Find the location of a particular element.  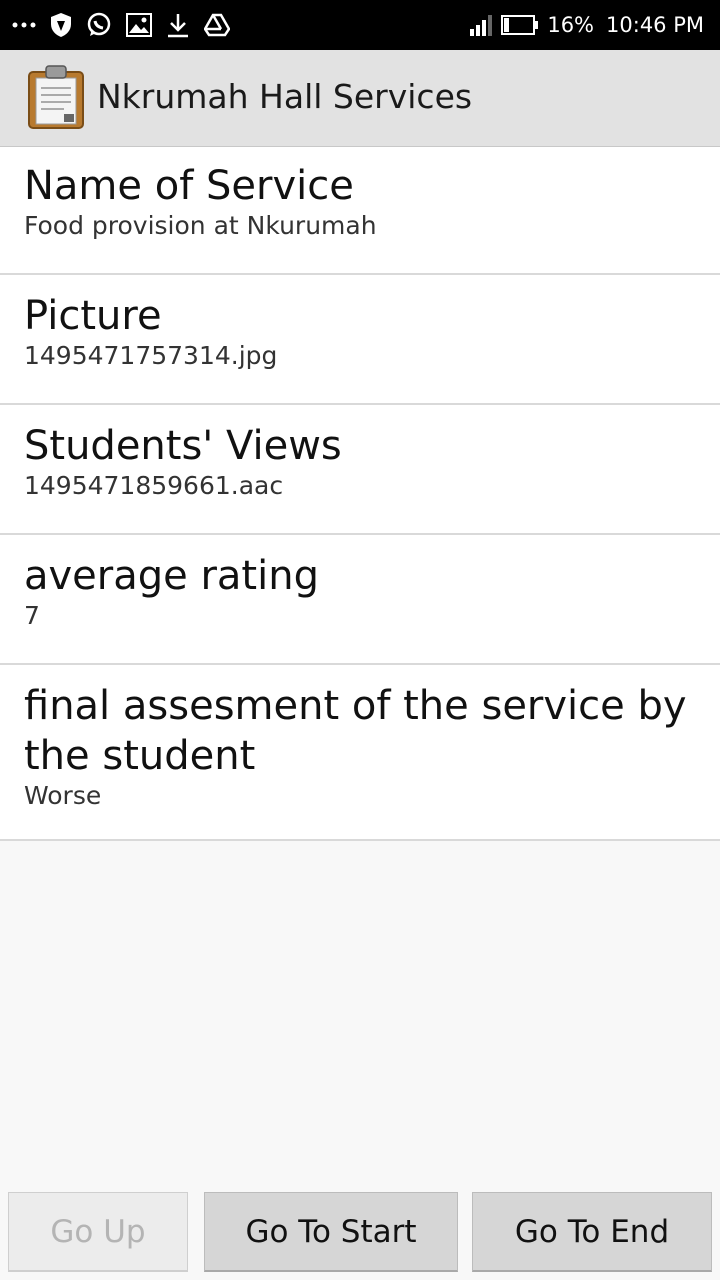

action-bar: Nkrumah Hall Services is located at coordinates (360, 98).